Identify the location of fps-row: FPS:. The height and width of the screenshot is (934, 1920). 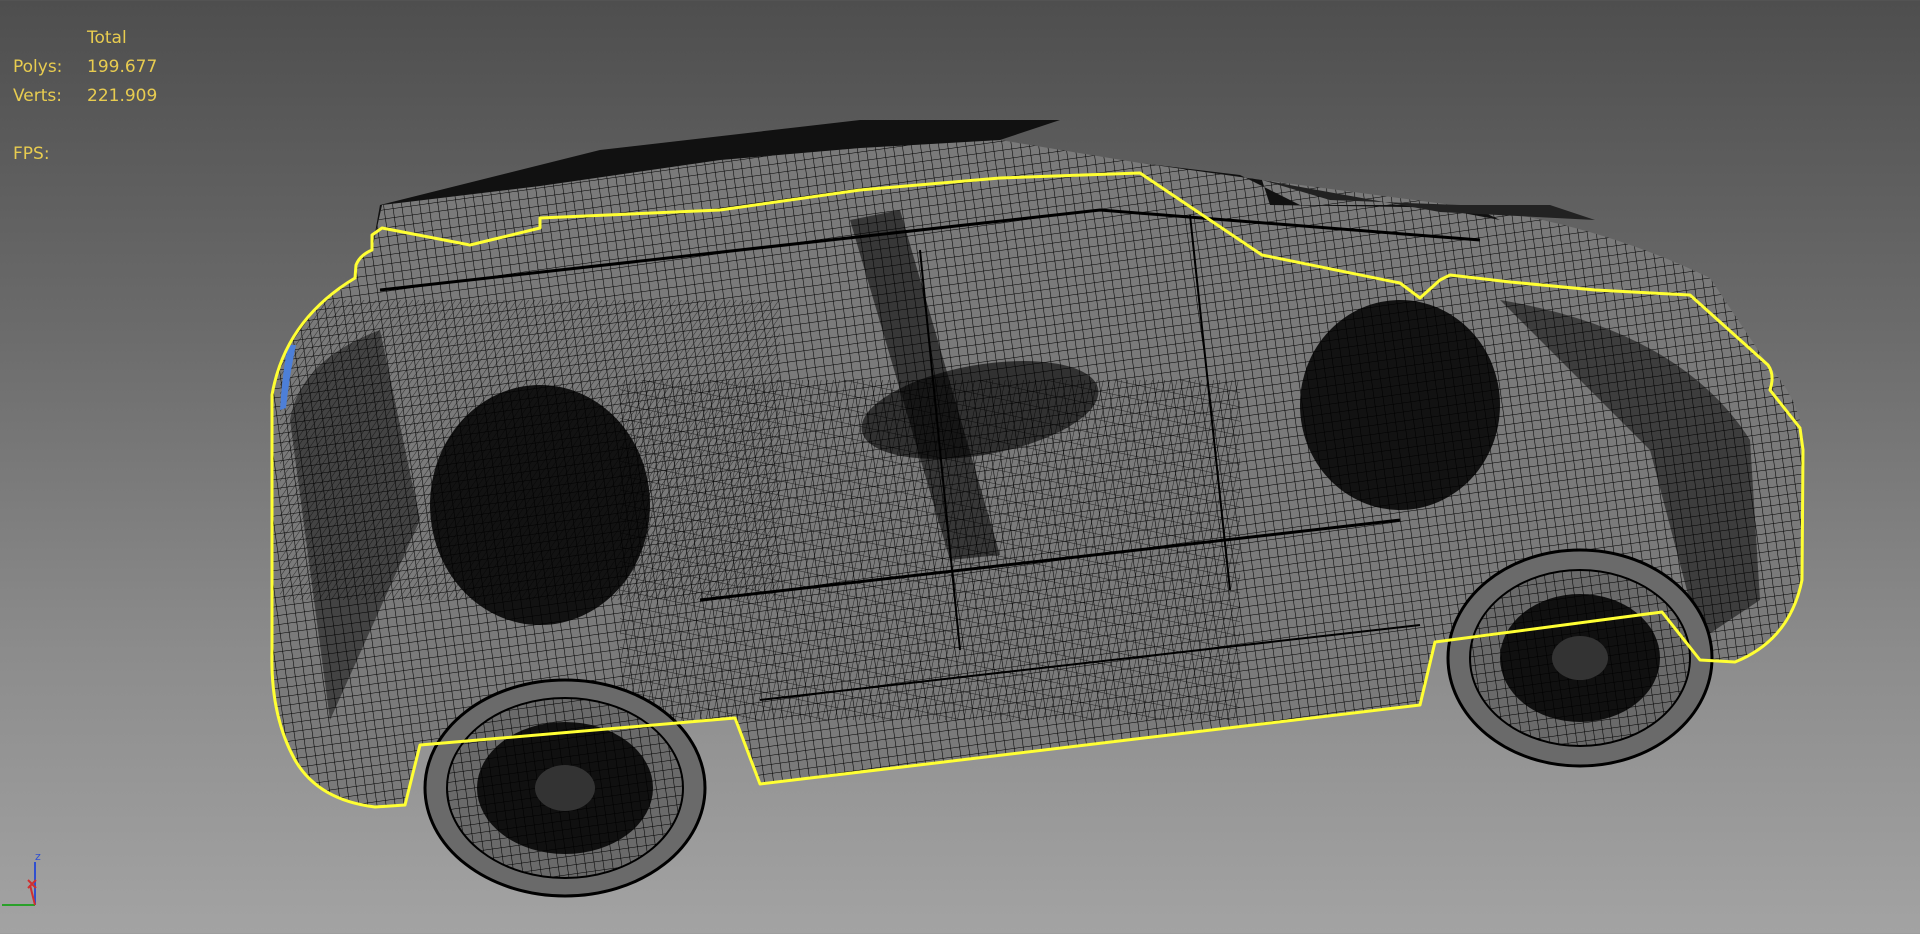
(85, 154).